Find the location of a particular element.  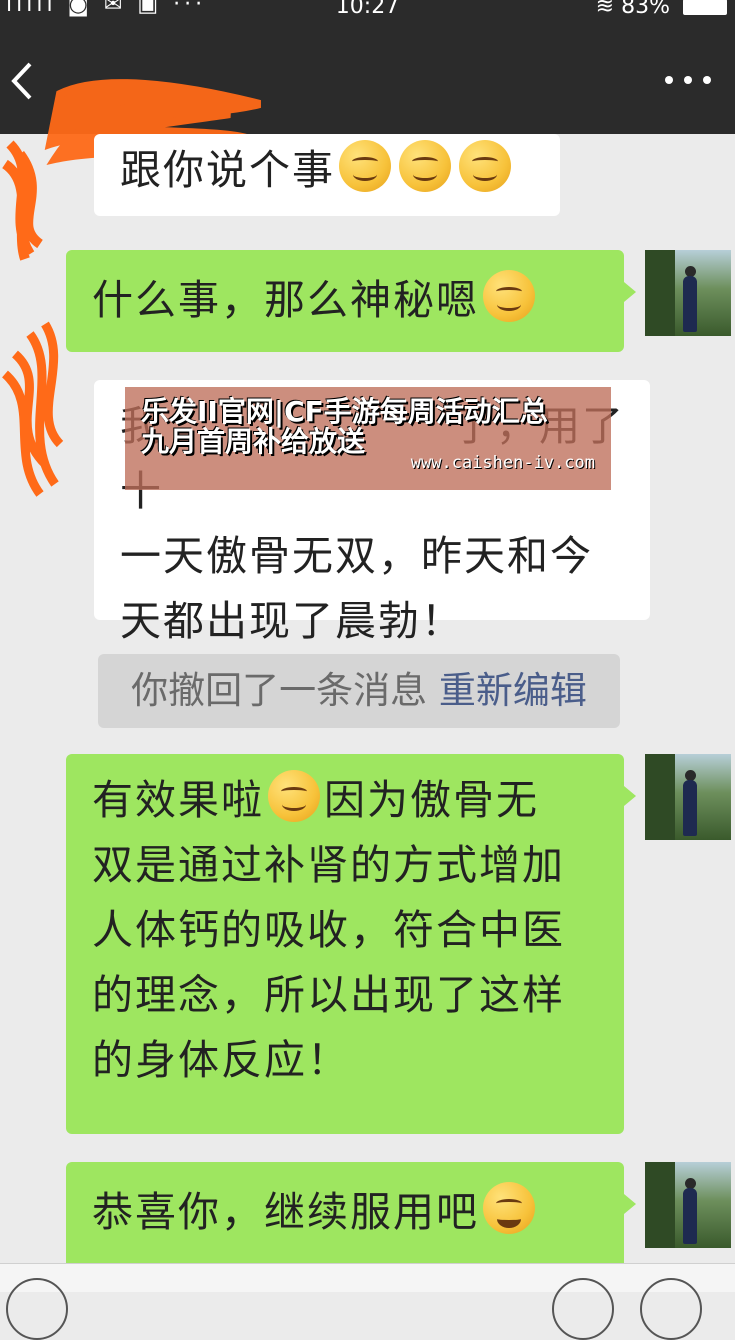

message-line: 的理念，所以出现了这样 is located at coordinates (328, 995).